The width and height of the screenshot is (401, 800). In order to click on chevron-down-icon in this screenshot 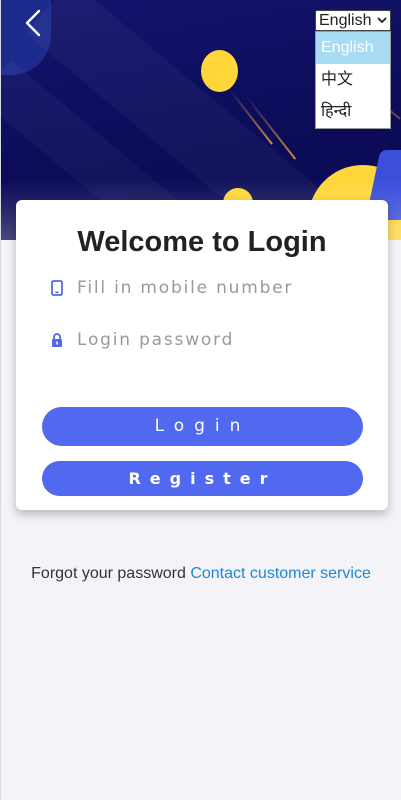, I will do `click(382, 20)`.